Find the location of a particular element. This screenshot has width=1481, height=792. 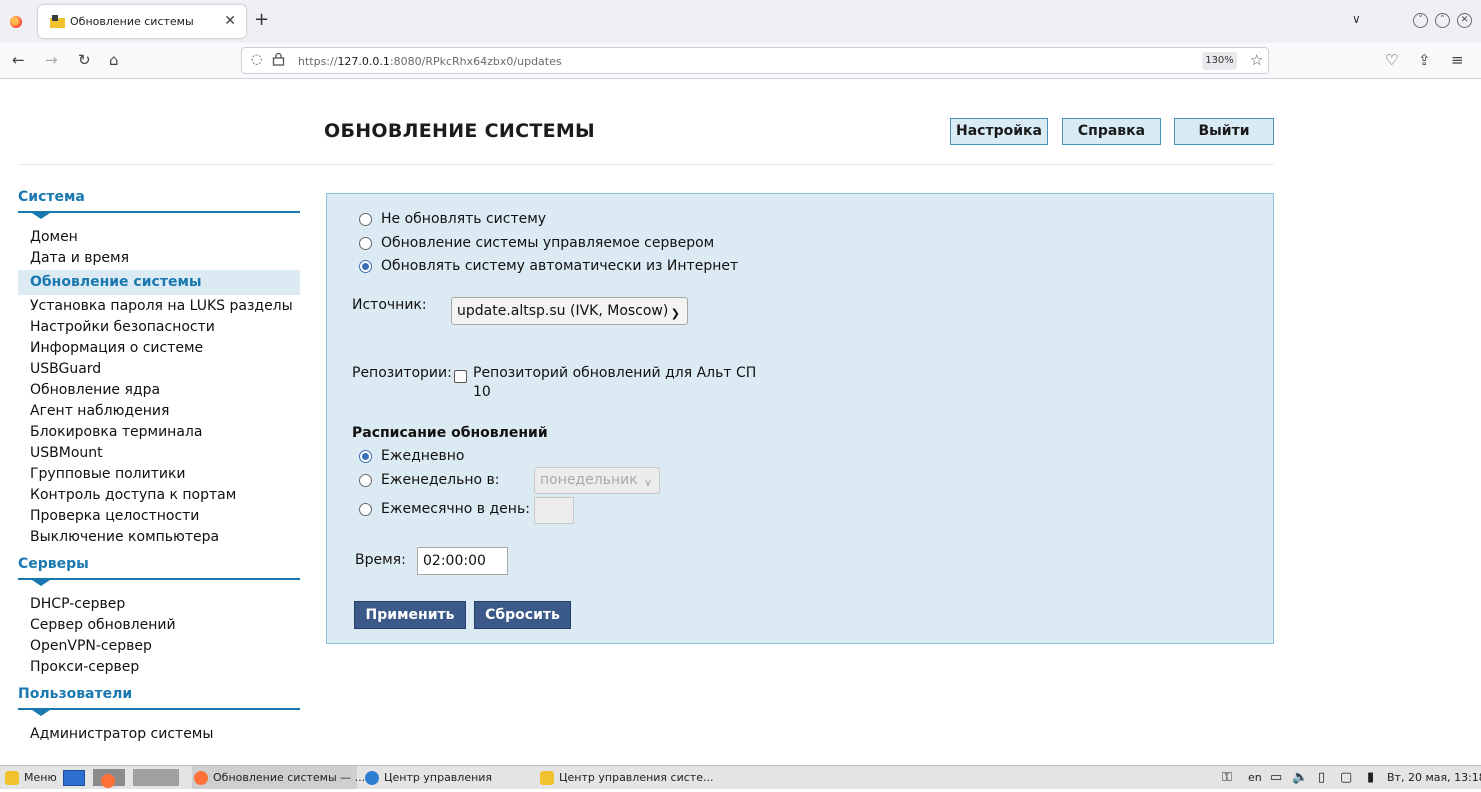

system-control-icon is located at coordinates (547, 778).